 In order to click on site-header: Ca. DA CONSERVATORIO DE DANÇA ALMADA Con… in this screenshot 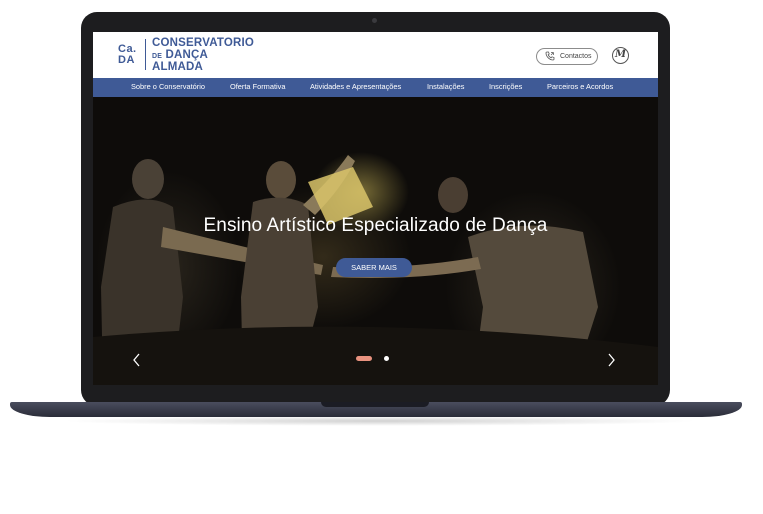, I will do `click(375, 55)`.